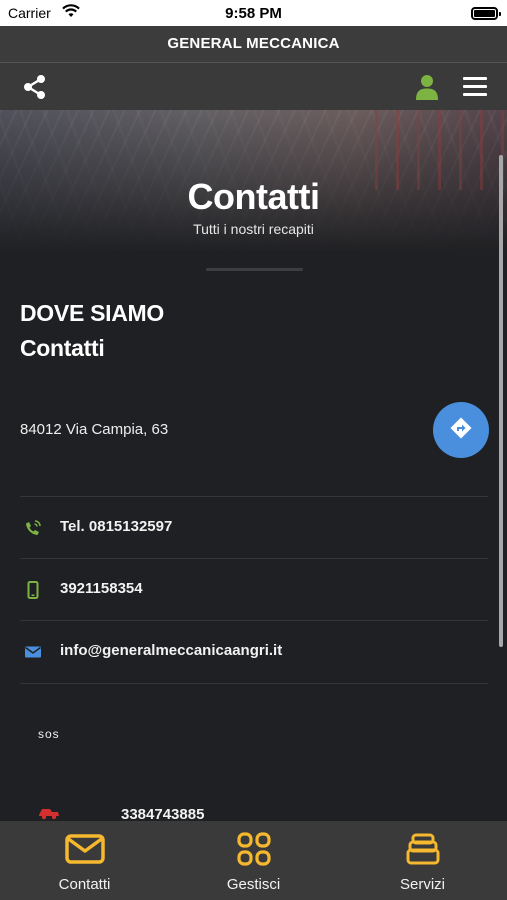 Image resolution: width=507 pixels, height=900 pixels. I want to click on app-title-bar: GENERAL MECCANICA, so click(253, 44).